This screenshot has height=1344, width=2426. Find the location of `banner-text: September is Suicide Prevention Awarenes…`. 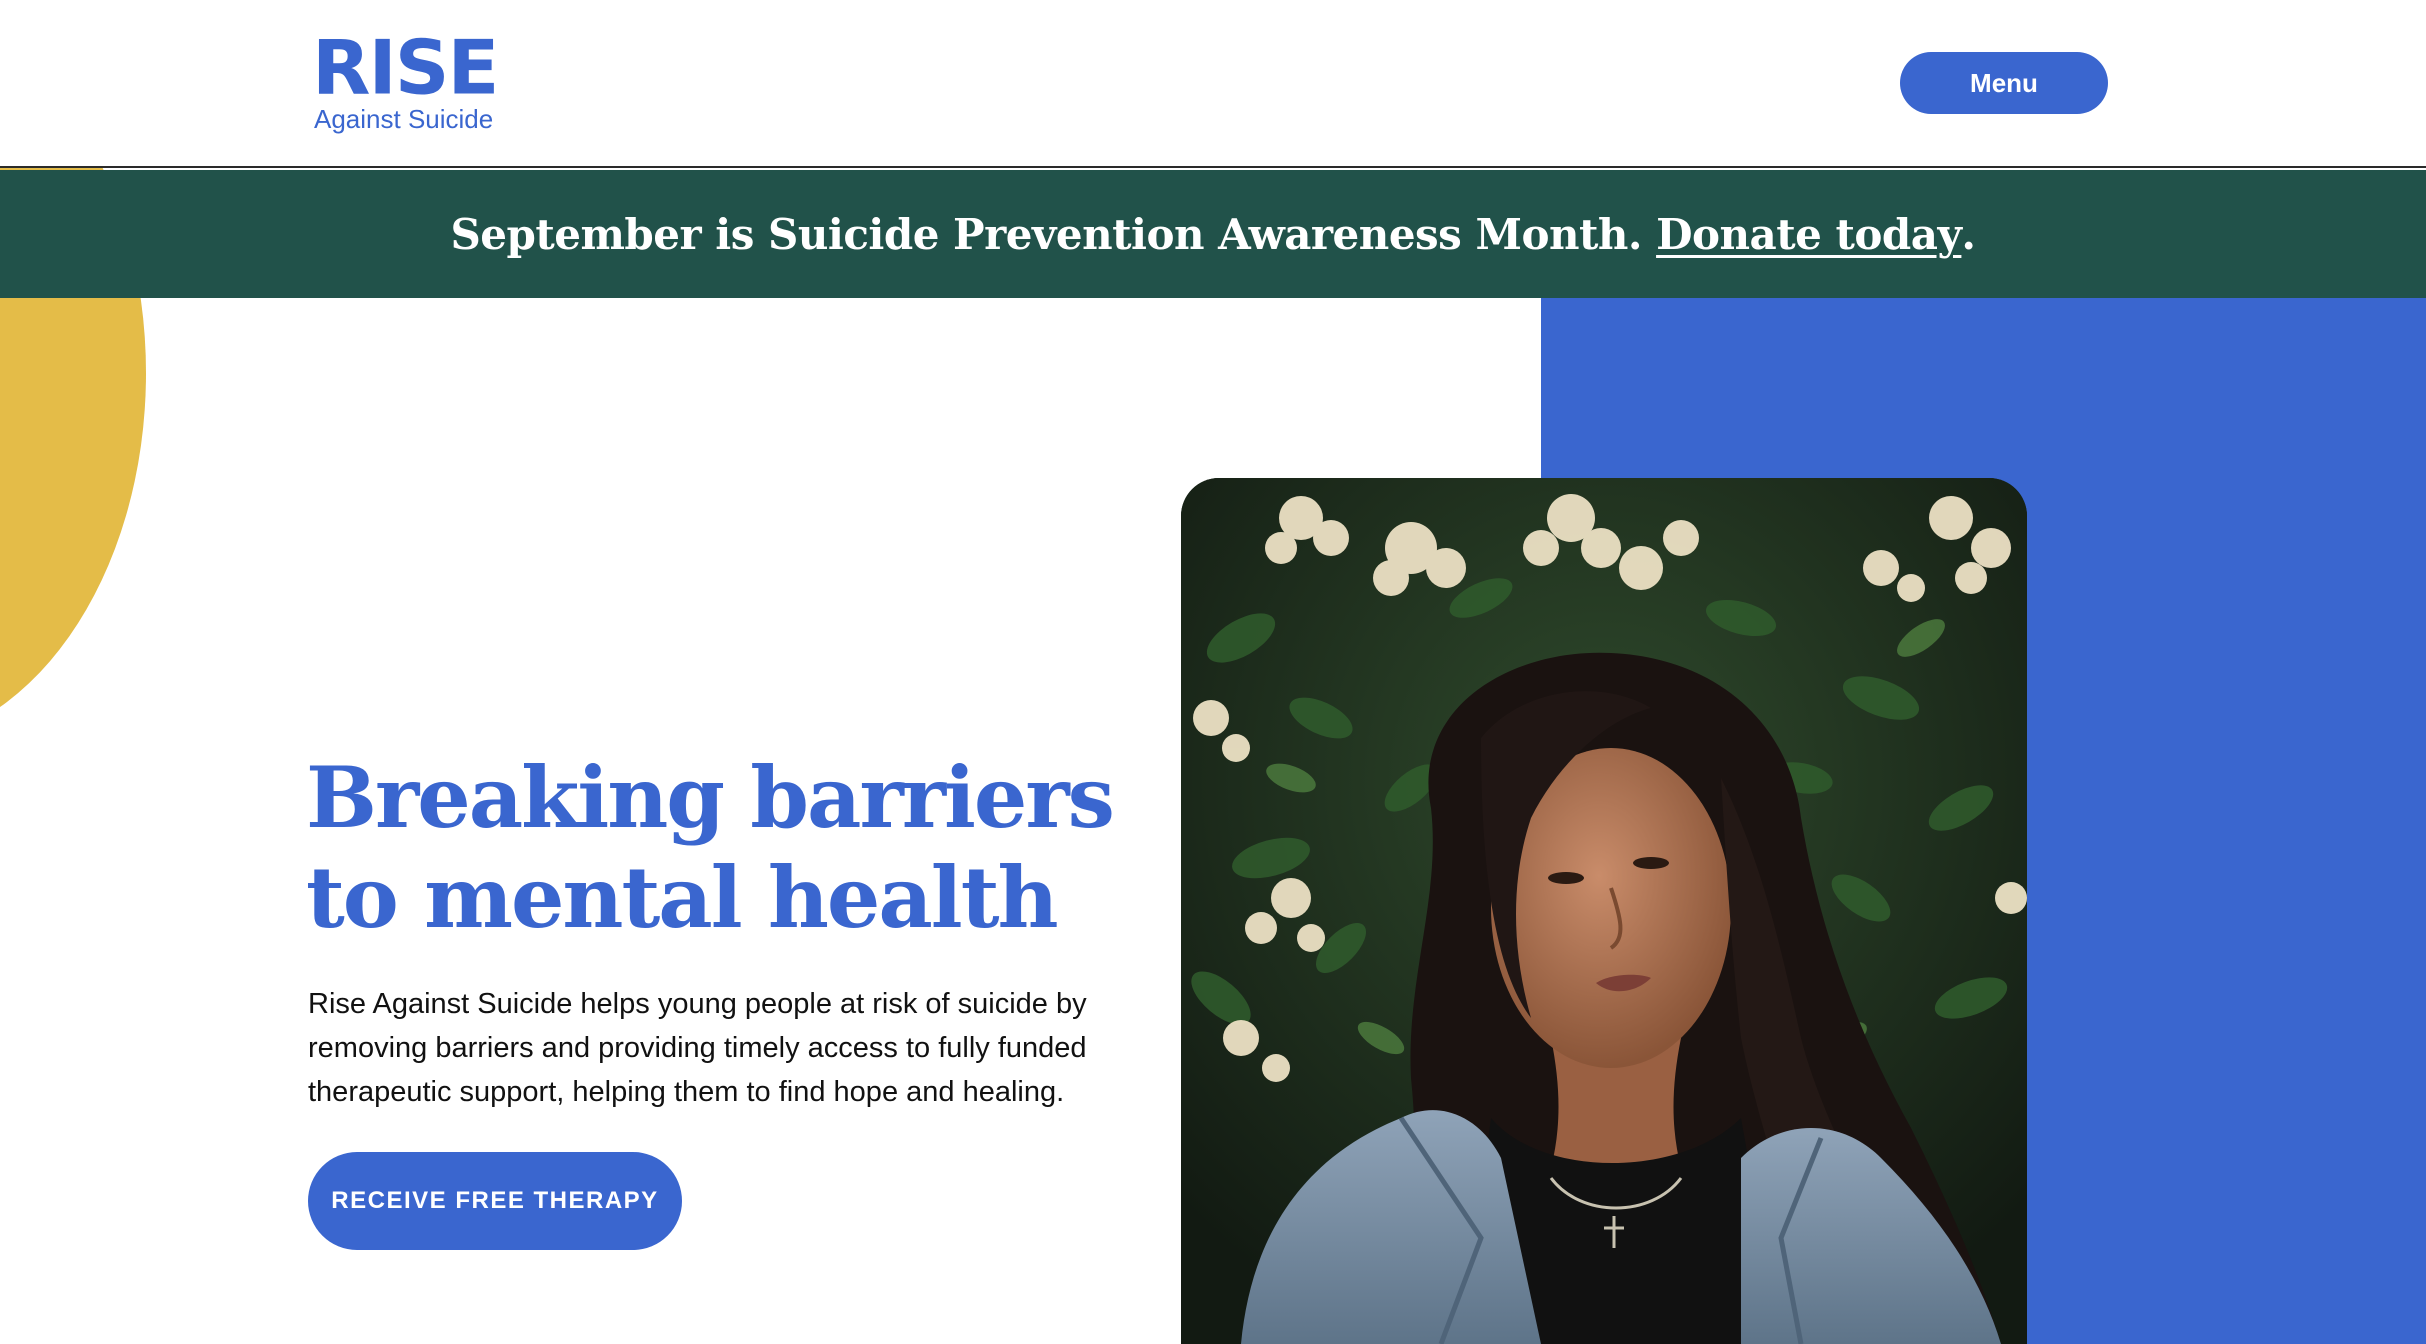

banner-text: September is Suicide Prevention Awarenes… is located at coordinates (1046, 234).